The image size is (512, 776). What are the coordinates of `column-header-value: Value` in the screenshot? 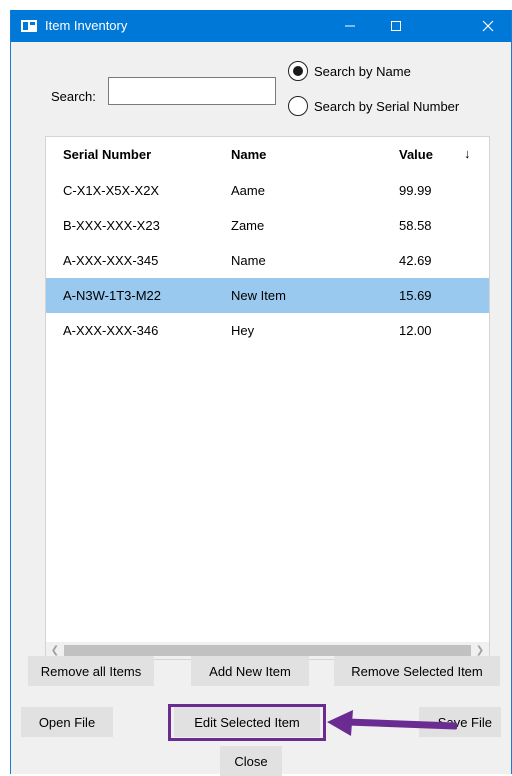 It's located at (416, 154).